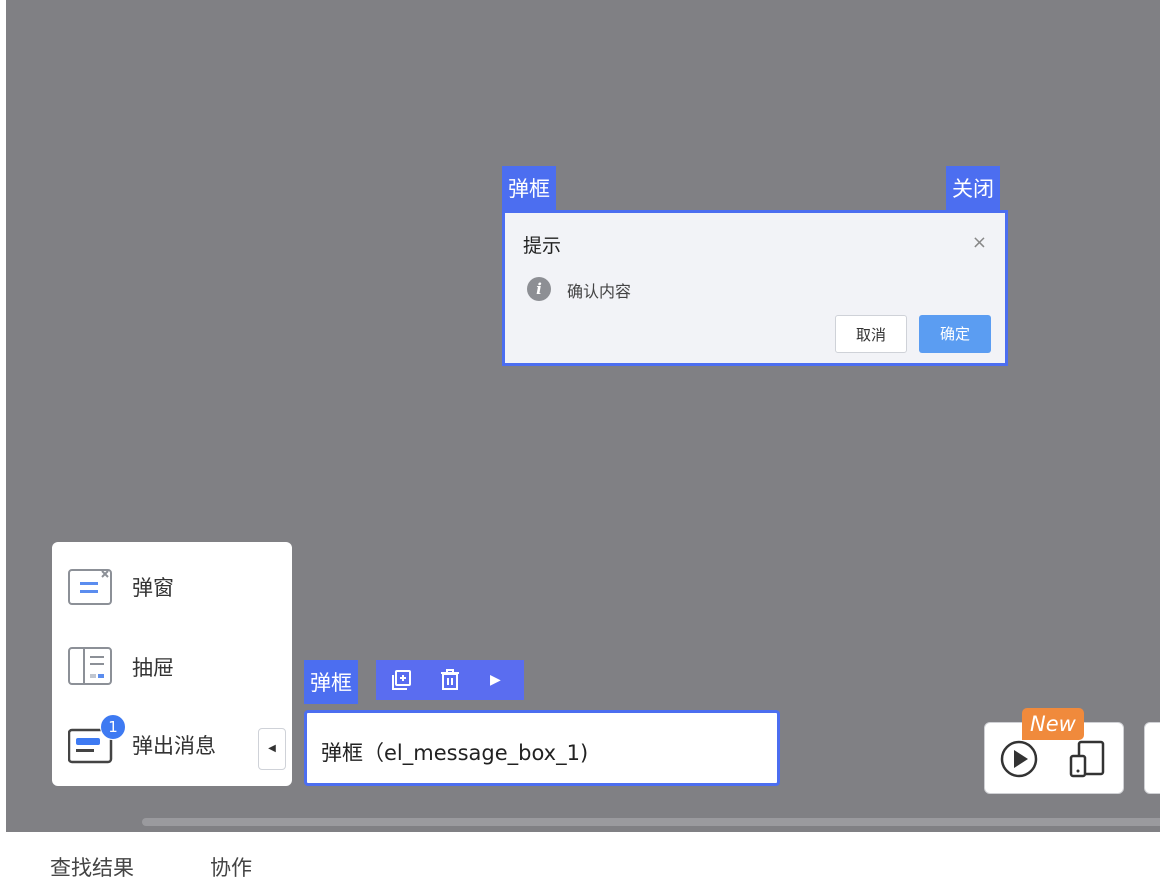 This screenshot has width=1160, height=882. I want to click on panel-item-label: 抽屉, so click(153, 668).